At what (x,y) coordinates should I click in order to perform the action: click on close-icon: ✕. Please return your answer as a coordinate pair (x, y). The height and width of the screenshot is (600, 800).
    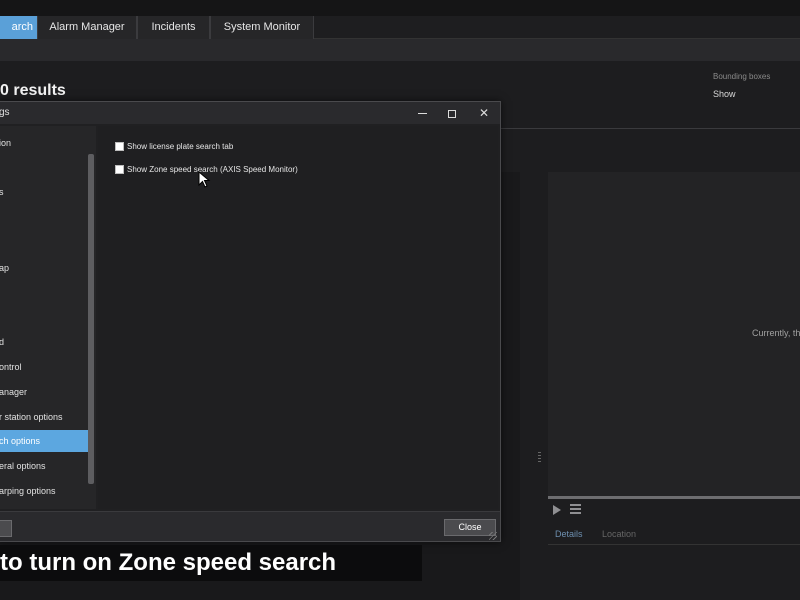
    Looking at the image, I should click on (484, 113).